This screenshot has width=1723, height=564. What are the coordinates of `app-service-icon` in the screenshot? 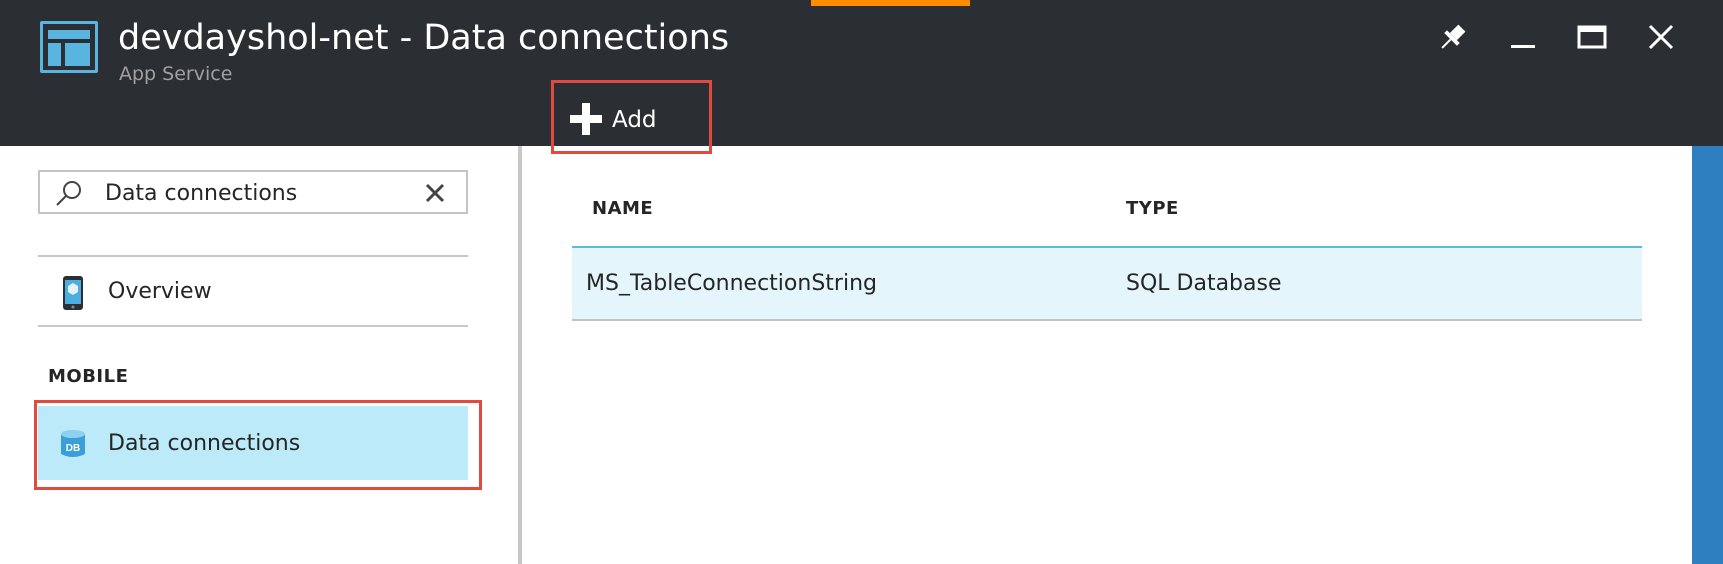 It's located at (69, 47).